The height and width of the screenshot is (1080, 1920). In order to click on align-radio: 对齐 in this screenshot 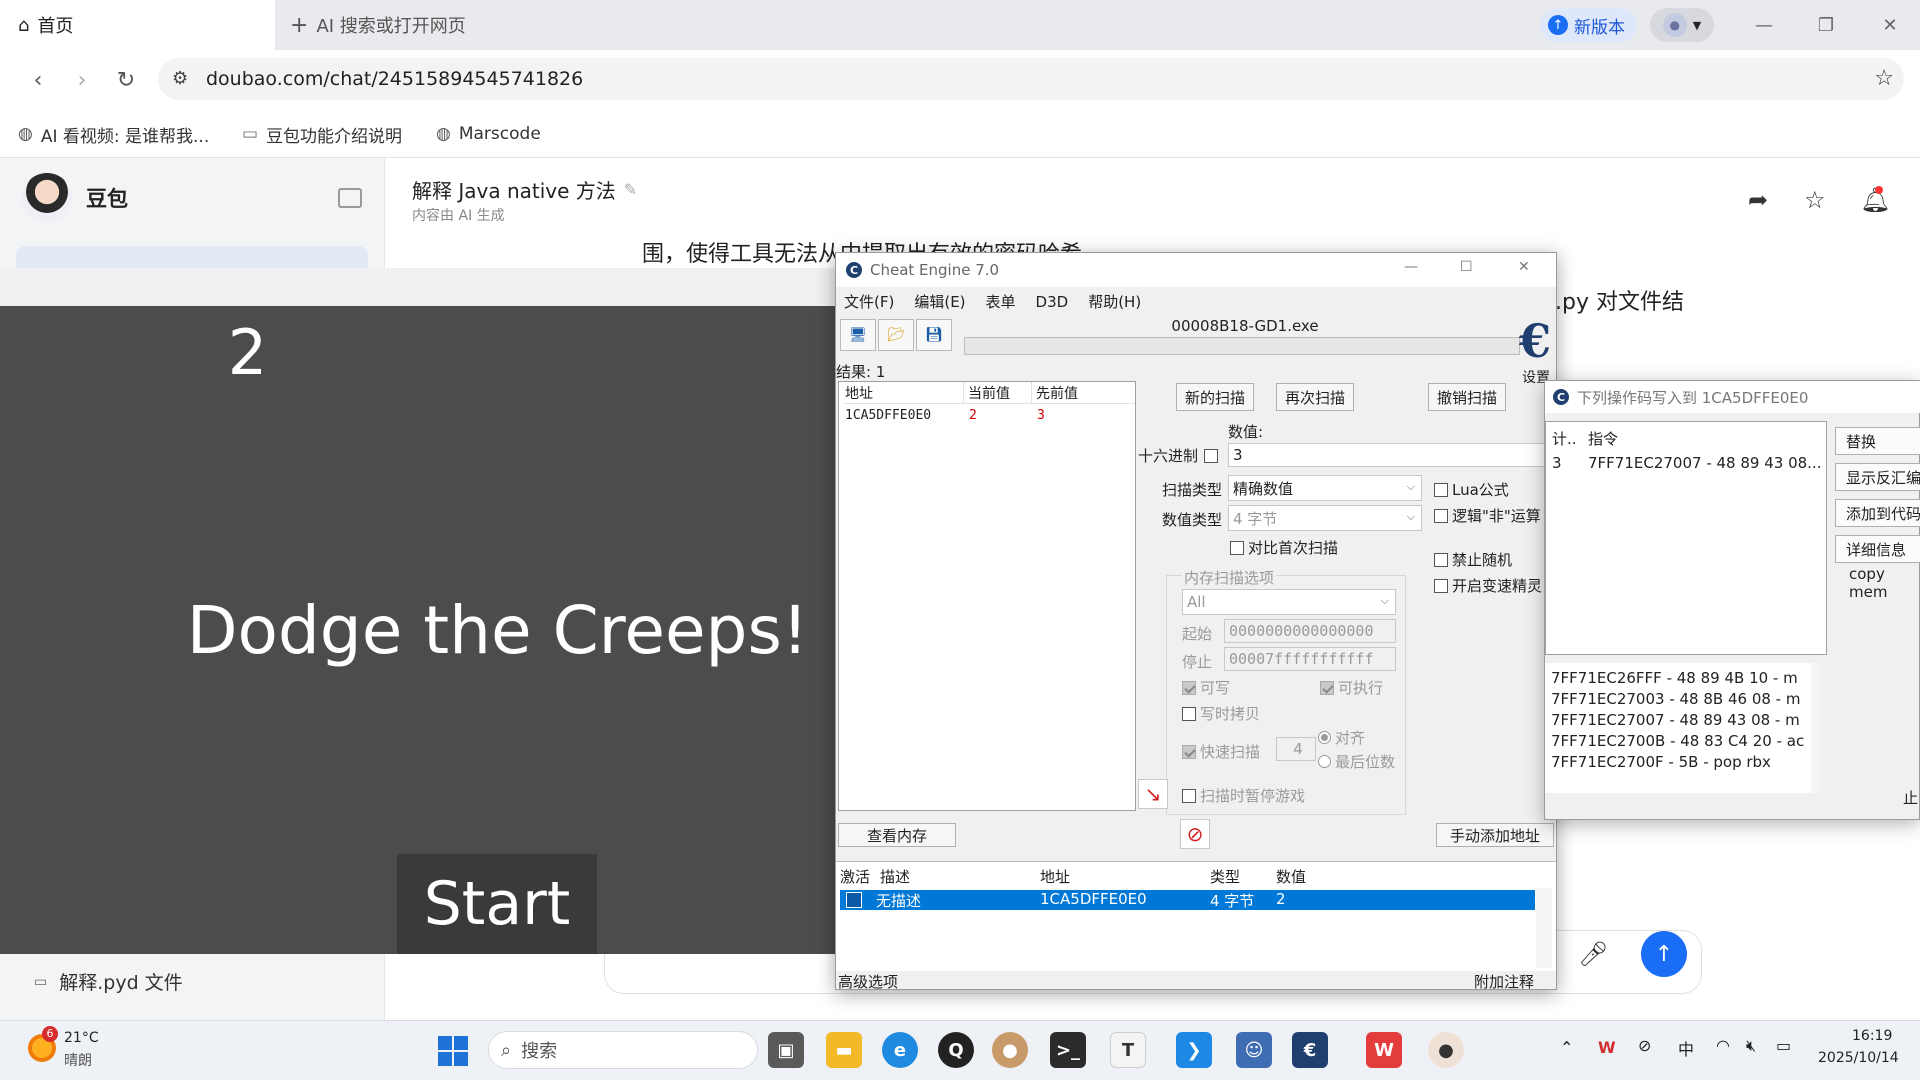, I will do `click(1341, 737)`.